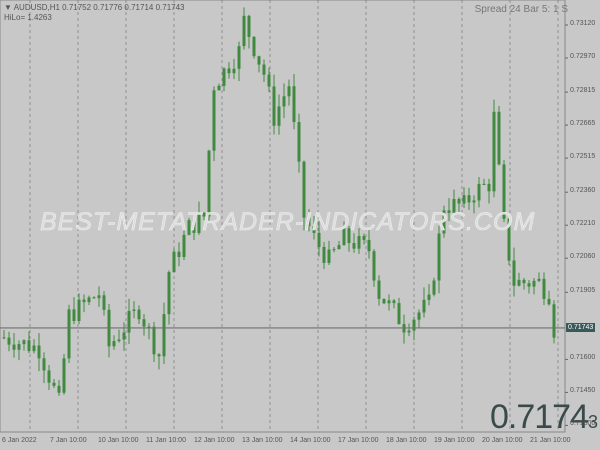 Image resolution: width=600 pixels, height=450 pixels. What do you see at coordinates (262, 440) in the screenshot?
I see `x-tick-label: 13 Jan 10:00` at bounding box center [262, 440].